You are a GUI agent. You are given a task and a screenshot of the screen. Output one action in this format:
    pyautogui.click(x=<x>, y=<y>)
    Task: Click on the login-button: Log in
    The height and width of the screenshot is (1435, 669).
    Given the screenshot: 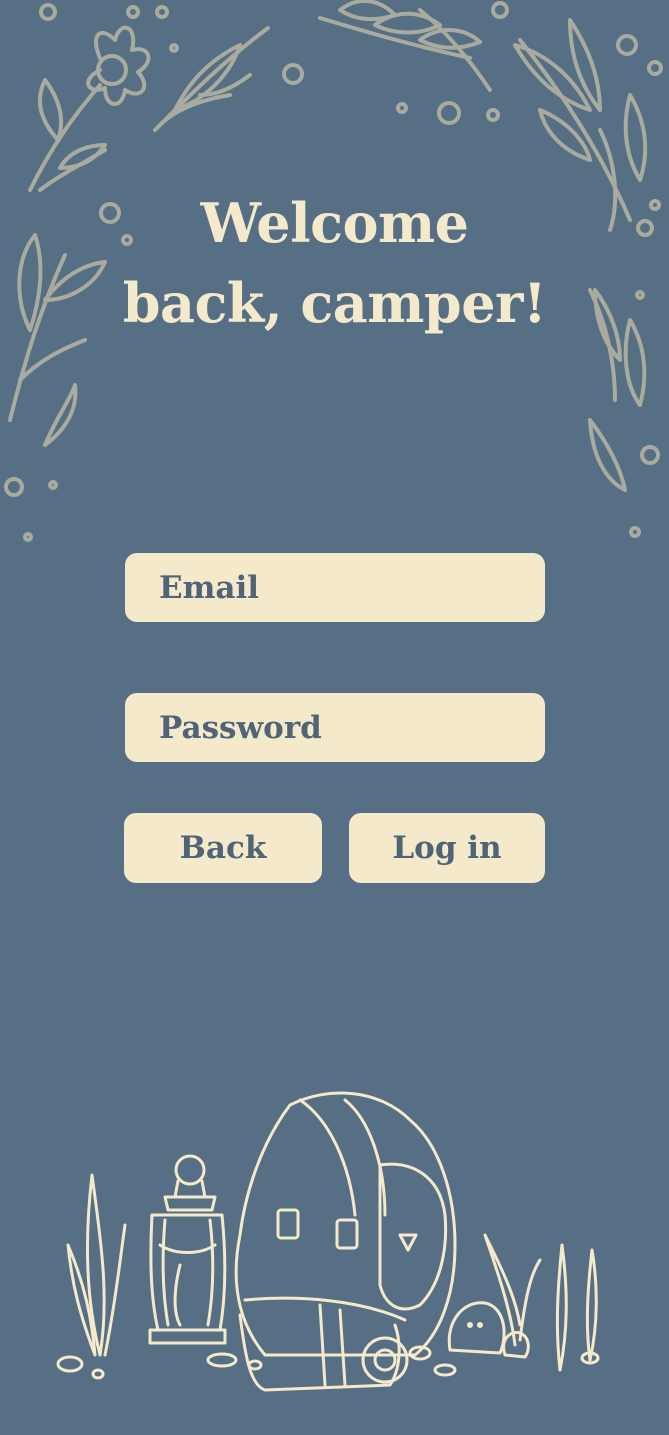 What is the action you would take?
    pyautogui.click(x=447, y=848)
    